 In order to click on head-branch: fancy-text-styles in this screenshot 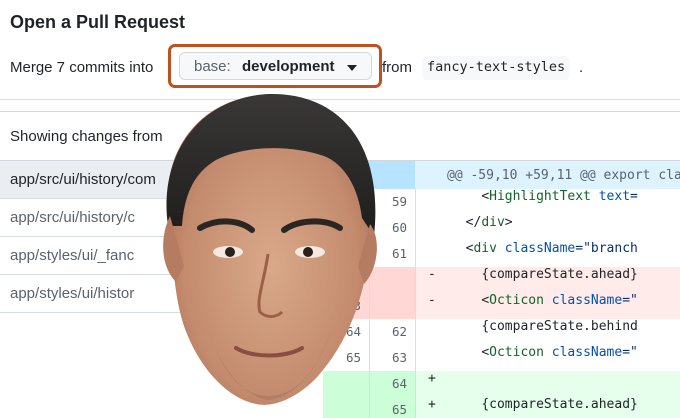, I will do `click(496, 68)`.